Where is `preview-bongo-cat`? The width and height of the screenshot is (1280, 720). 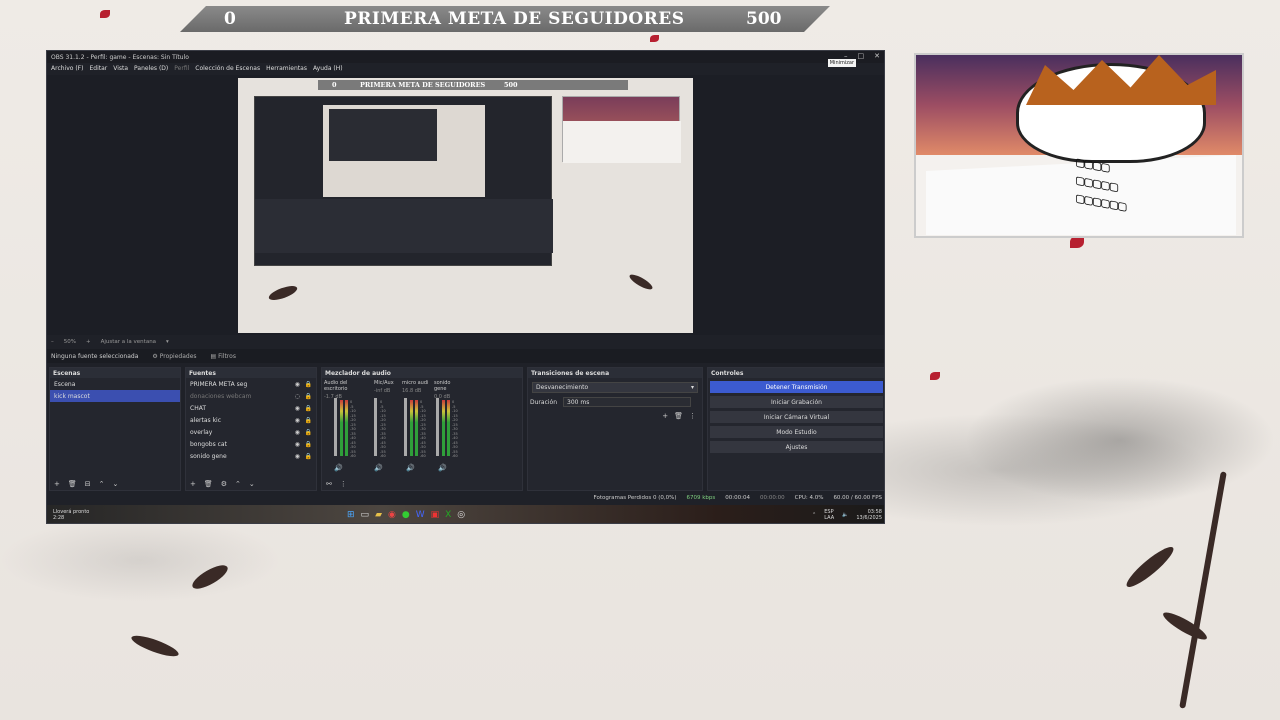
preview-bongo-cat is located at coordinates (621, 129).